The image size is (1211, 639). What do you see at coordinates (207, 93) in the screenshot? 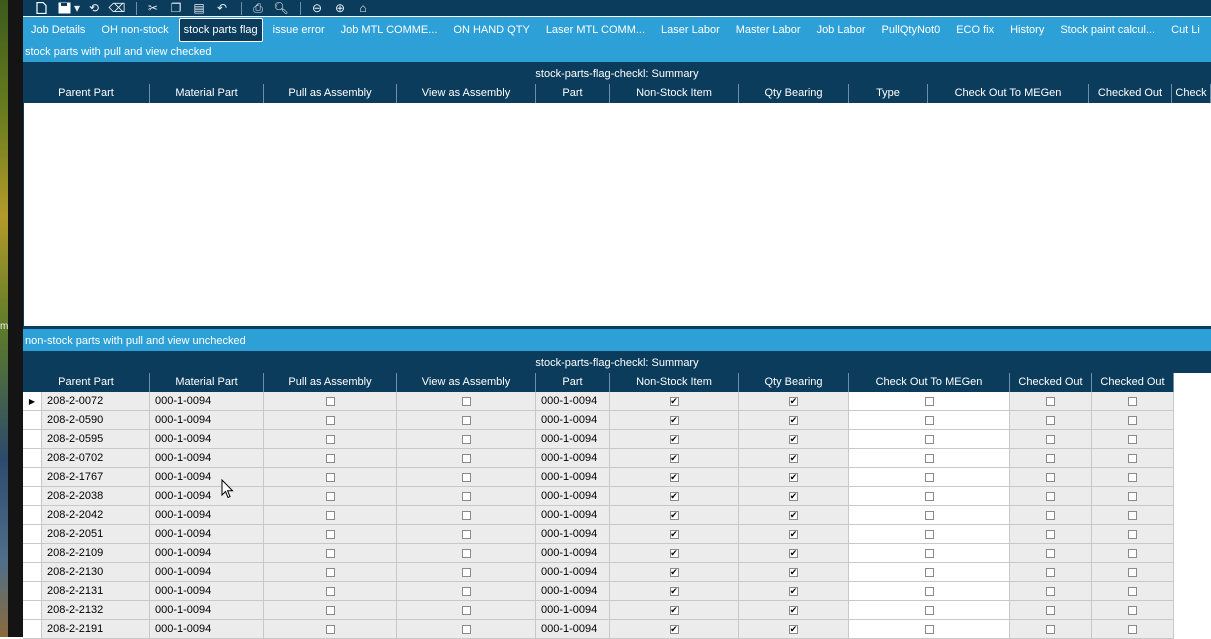
I see `top-col-material-part: Material Part` at bounding box center [207, 93].